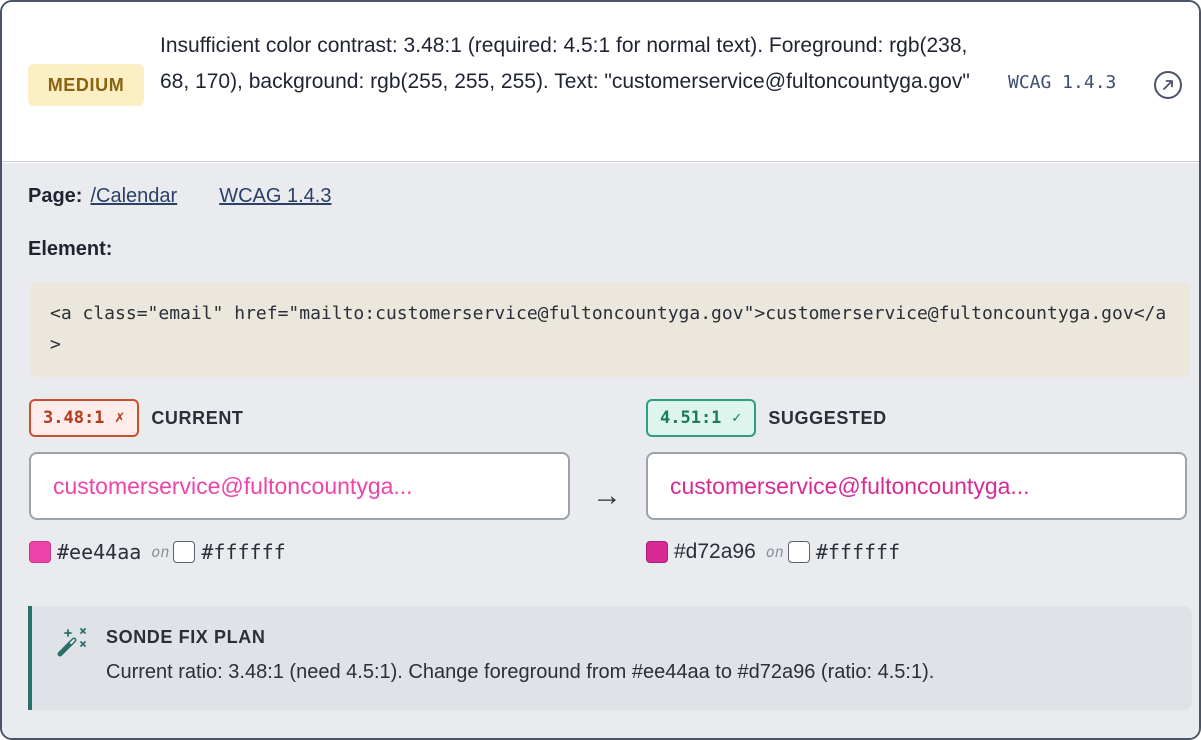  What do you see at coordinates (774, 552) in the screenshot?
I see `suggested-on-label: on` at bounding box center [774, 552].